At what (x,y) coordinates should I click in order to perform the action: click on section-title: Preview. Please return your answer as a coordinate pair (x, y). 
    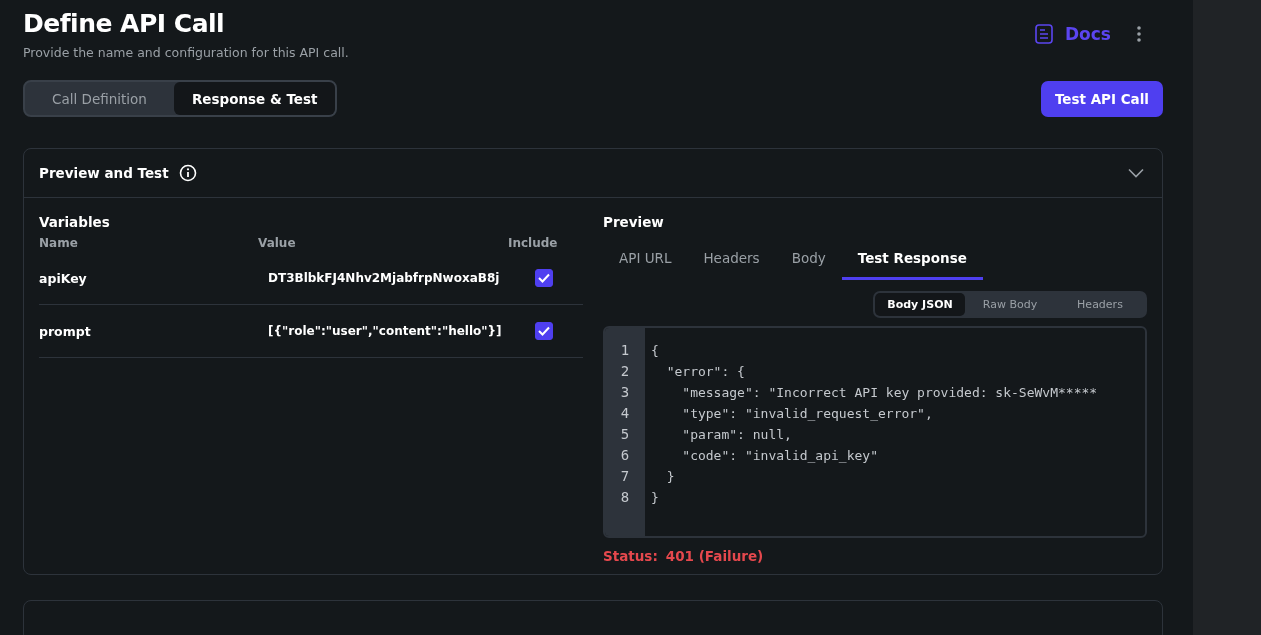
    Looking at the image, I should click on (634, 223).